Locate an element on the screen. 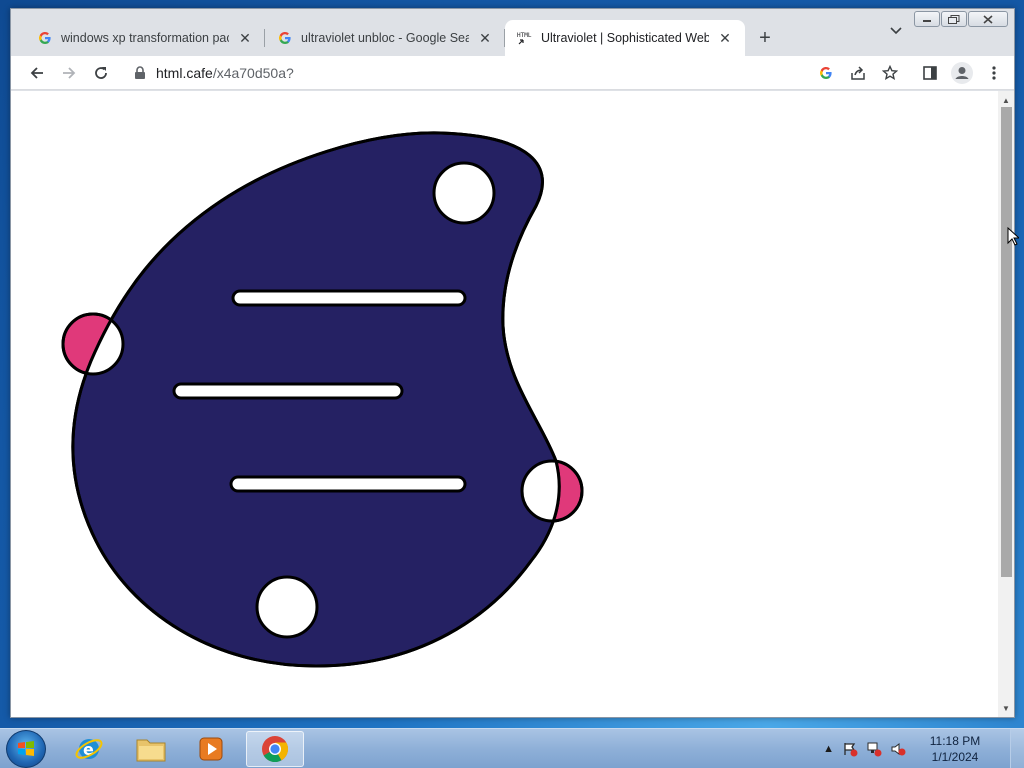  avatar-icon is located at coordinates (962, 73).